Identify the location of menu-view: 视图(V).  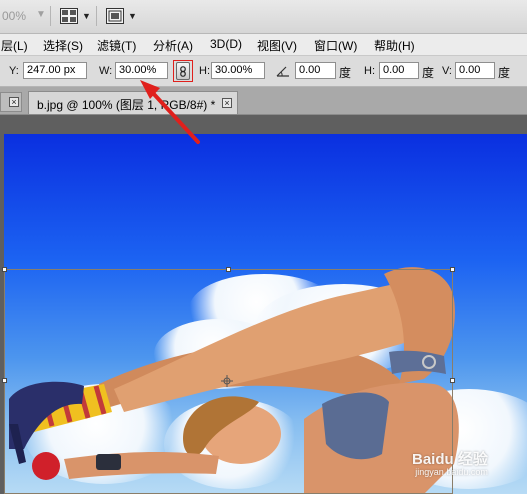
(277, 45).